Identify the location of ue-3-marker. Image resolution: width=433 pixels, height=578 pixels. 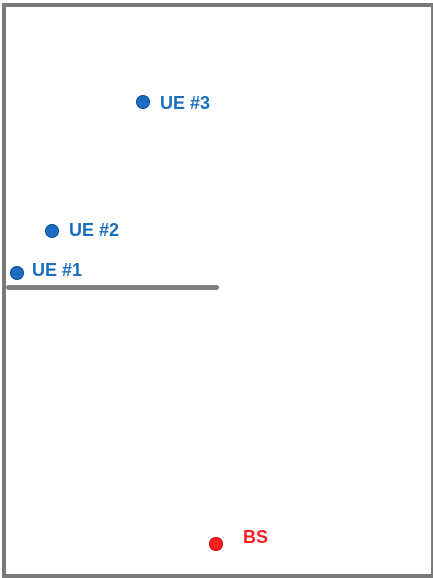
(143, 102).